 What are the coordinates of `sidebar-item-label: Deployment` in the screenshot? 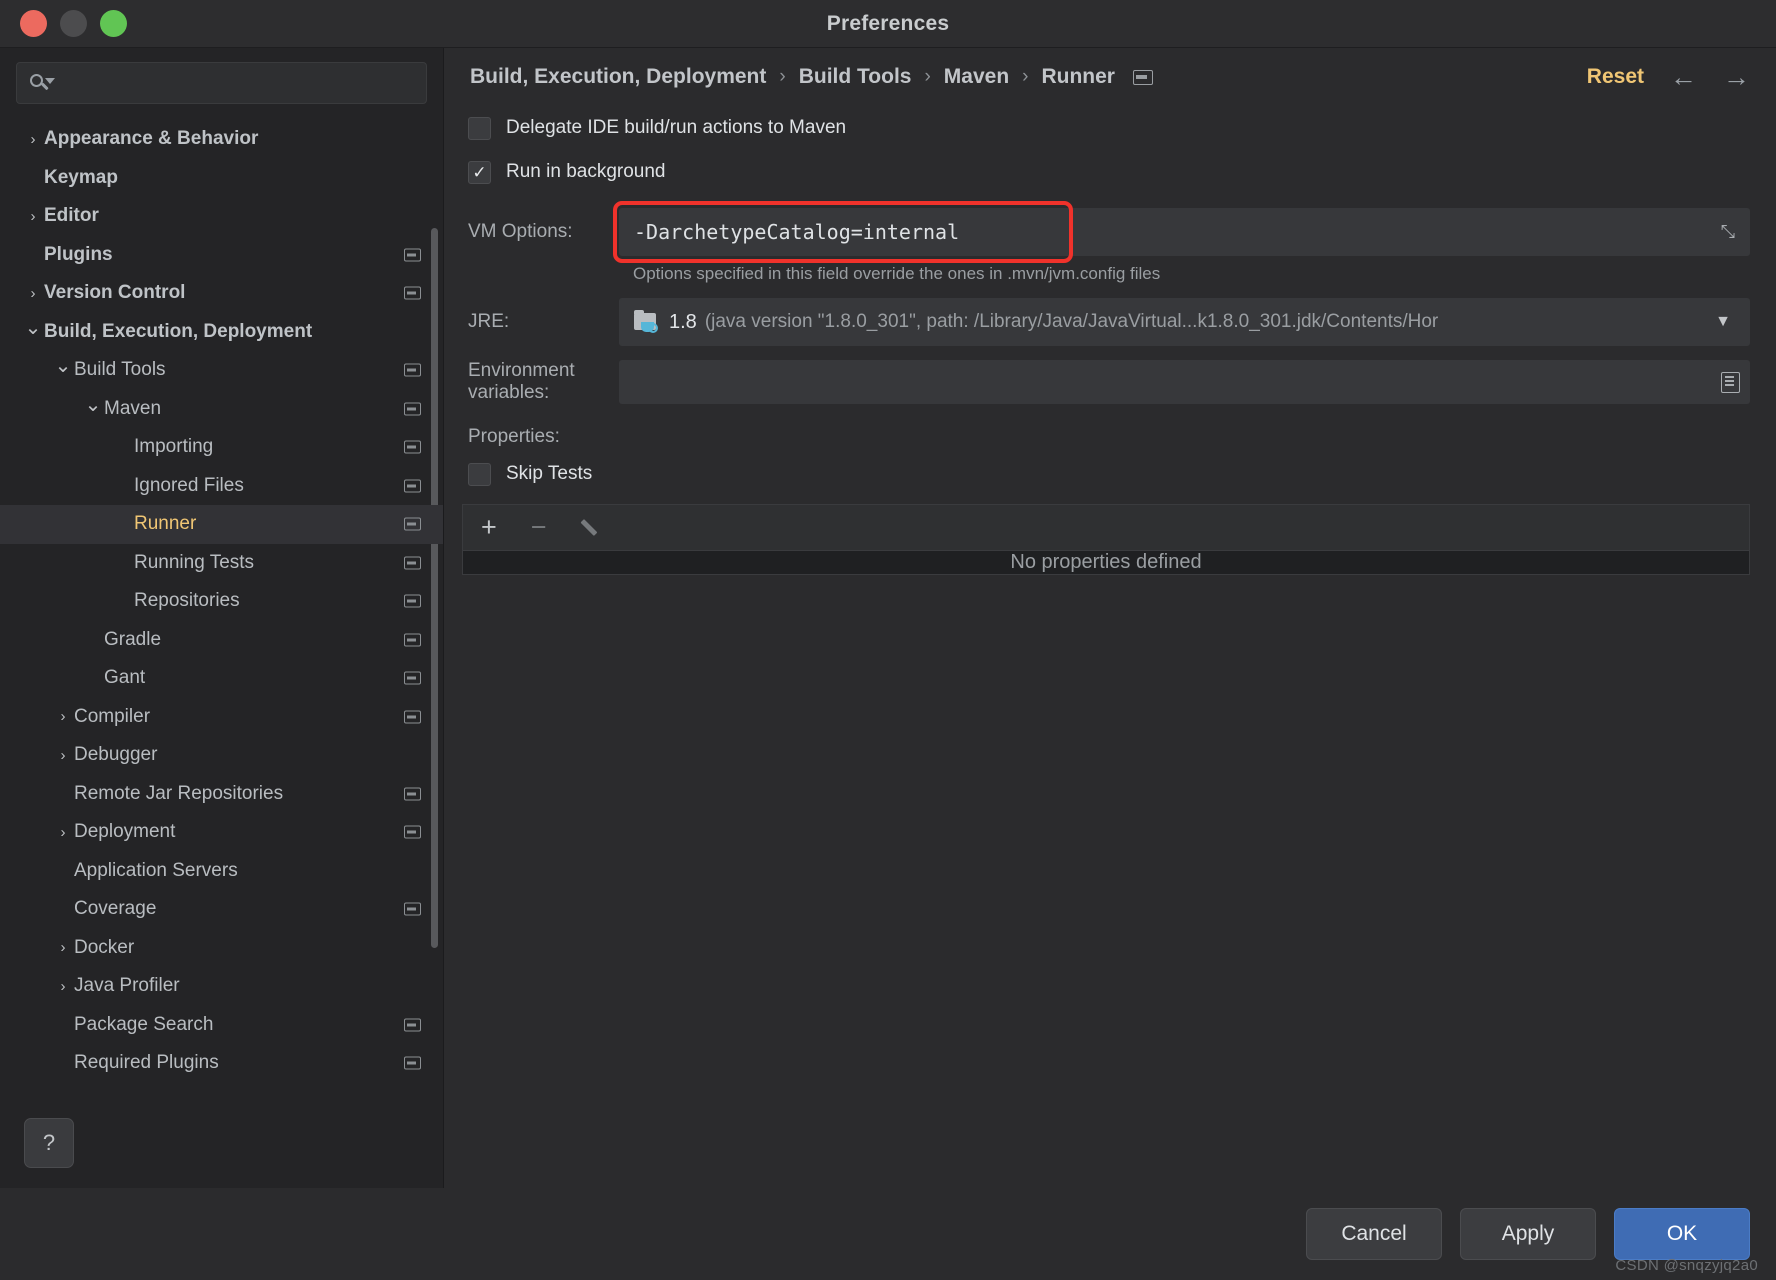 It's located at (125, 832).